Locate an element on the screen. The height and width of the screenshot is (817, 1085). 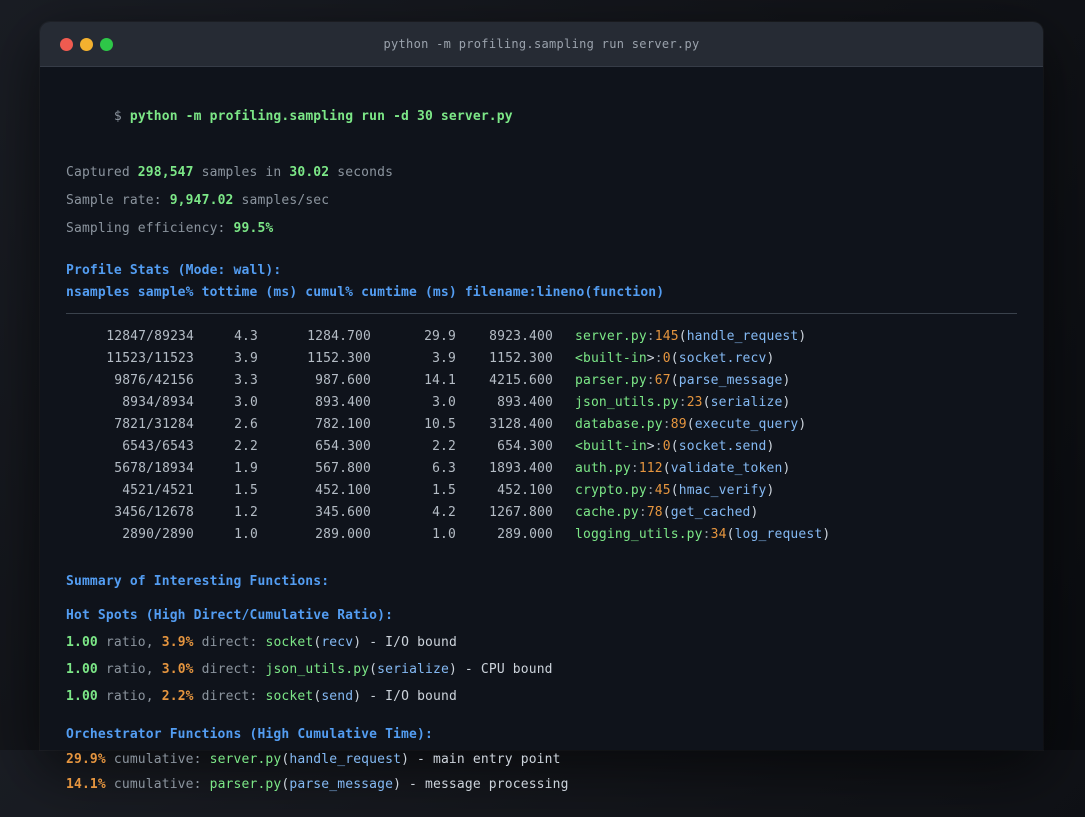
cell-cumul-pct: 2.2 is located at coordinates (444, 446).